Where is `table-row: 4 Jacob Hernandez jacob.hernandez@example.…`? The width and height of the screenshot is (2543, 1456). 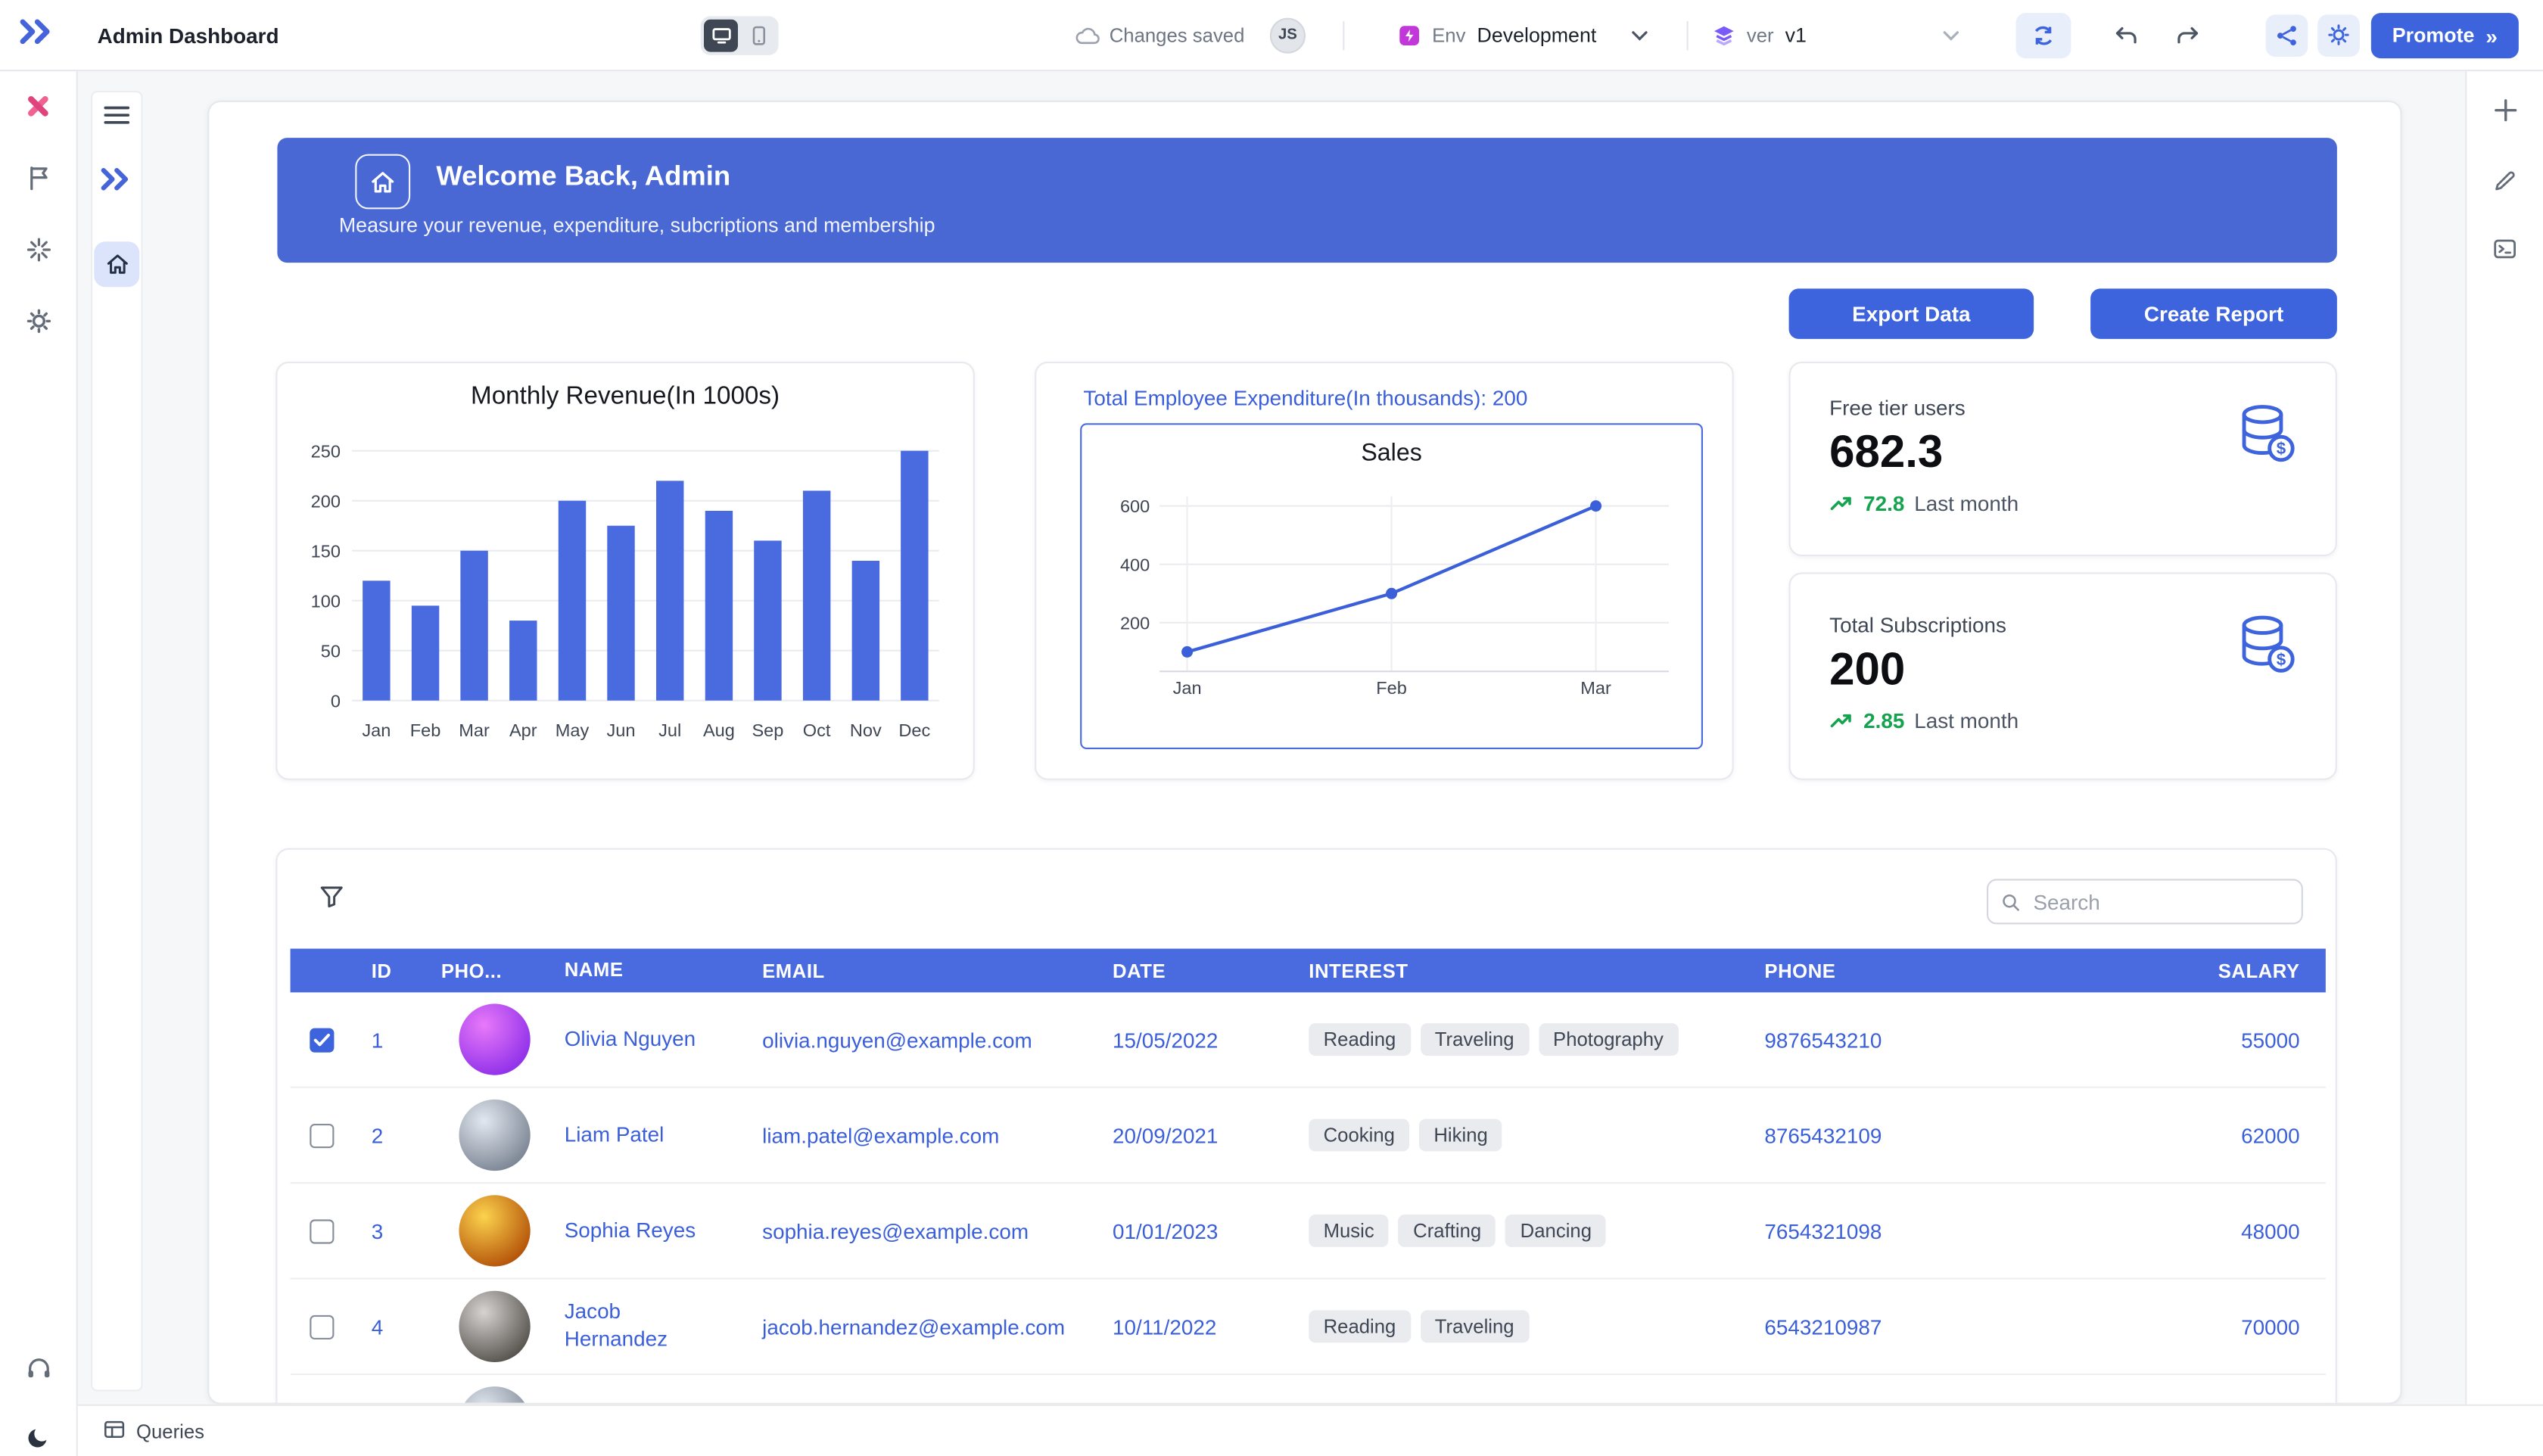
table-row: 4 Jacob Hernandez jacob.hernandez@example.… is located at coordinates (1308, 1327).